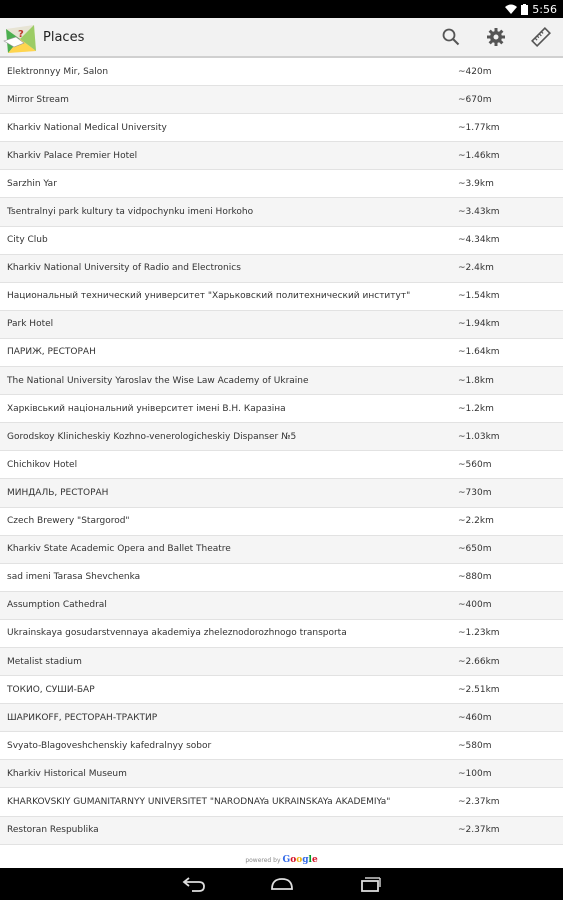  What do you see at coordinates (67, 773) in the screenshot?
I see `place-name: Kharkiv Historical Museum` at bounding box center [67, 773].